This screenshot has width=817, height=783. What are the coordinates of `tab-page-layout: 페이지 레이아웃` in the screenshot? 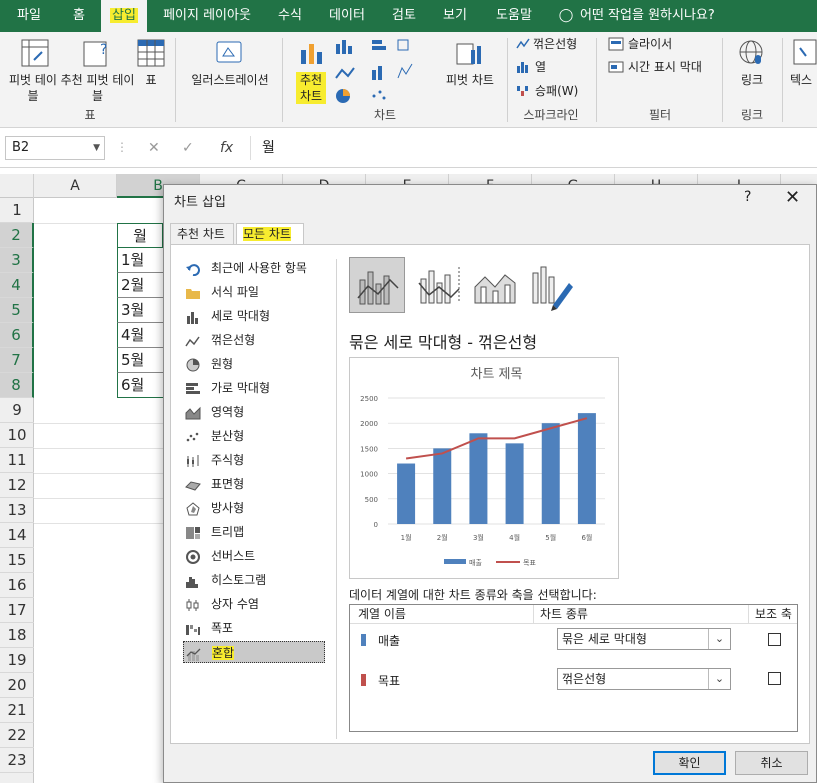 It's located at (207, 16).